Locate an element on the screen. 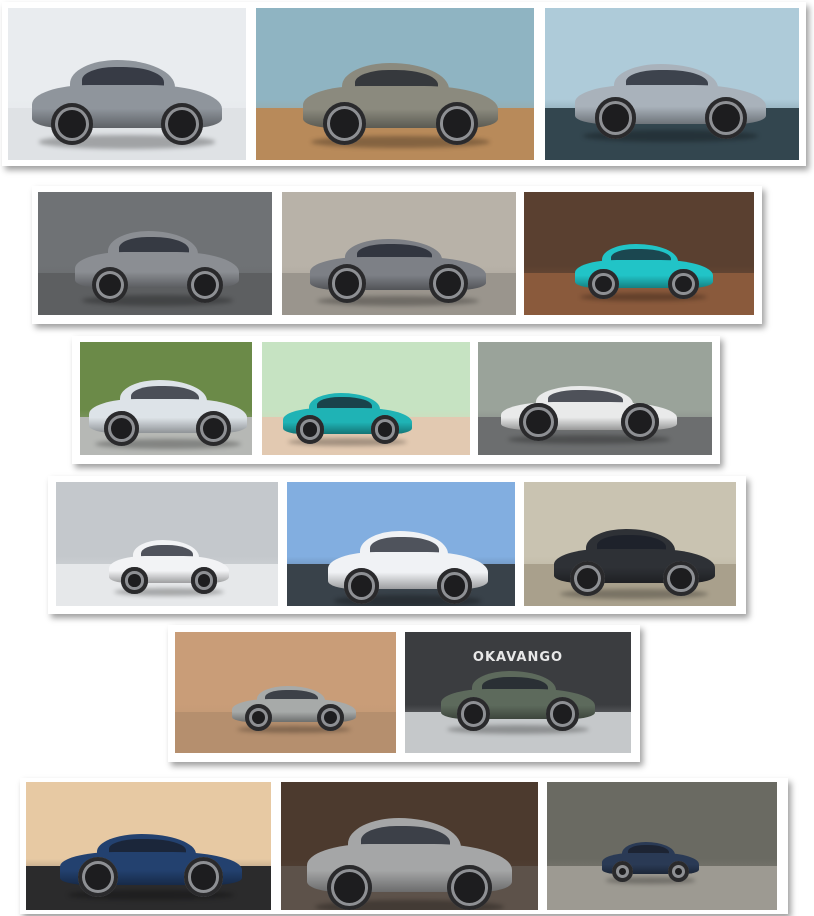  car-photo-volvo-suv-driveway is located at coordinates (662, 846).